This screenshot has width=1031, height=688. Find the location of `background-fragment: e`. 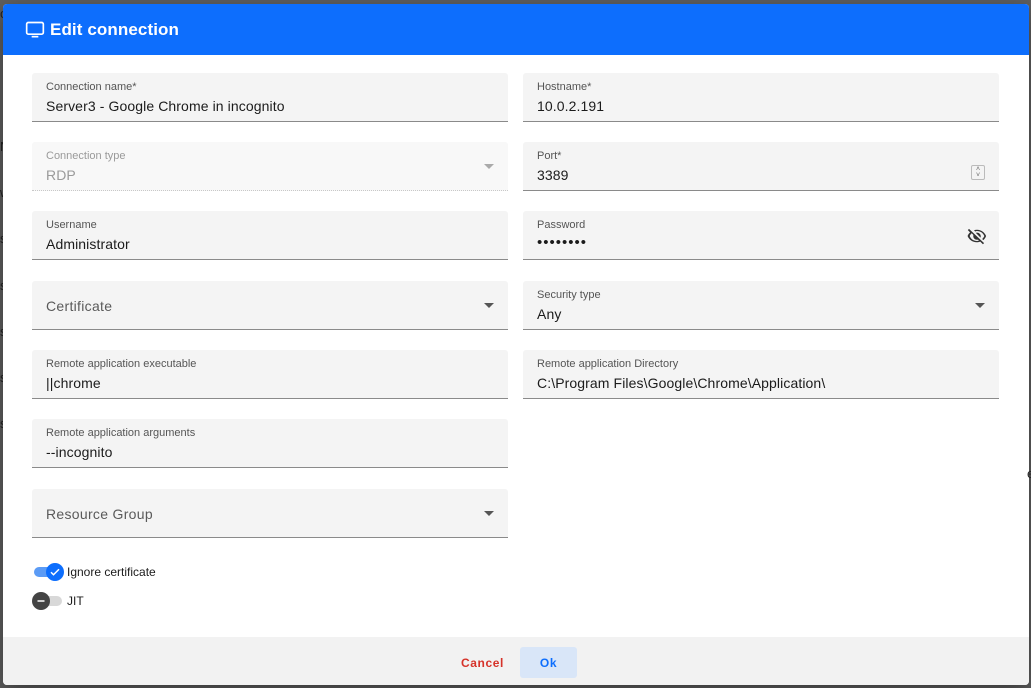

background-fragment: e is located at coordinates (1029, 473).